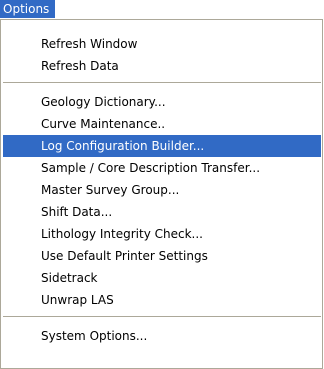 This screenshot has width=324, height=369. Describe the element at coordinates (162, 44) in the screenshot. I see `menu-item-refresh-window: Refresh Window` at that location.